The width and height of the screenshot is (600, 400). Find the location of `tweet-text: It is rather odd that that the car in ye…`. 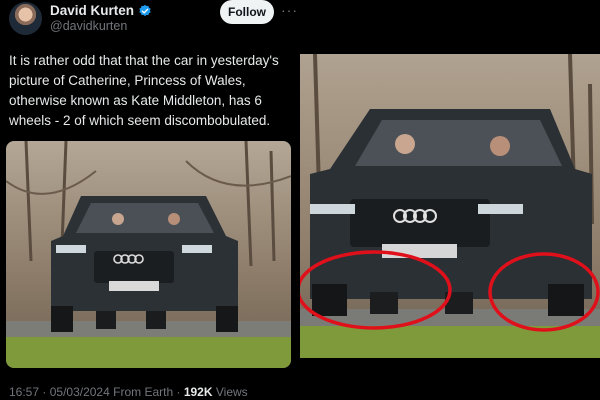

tweet-text: It is rather odd that that the car in ye… is located at coordinates (144, 90).